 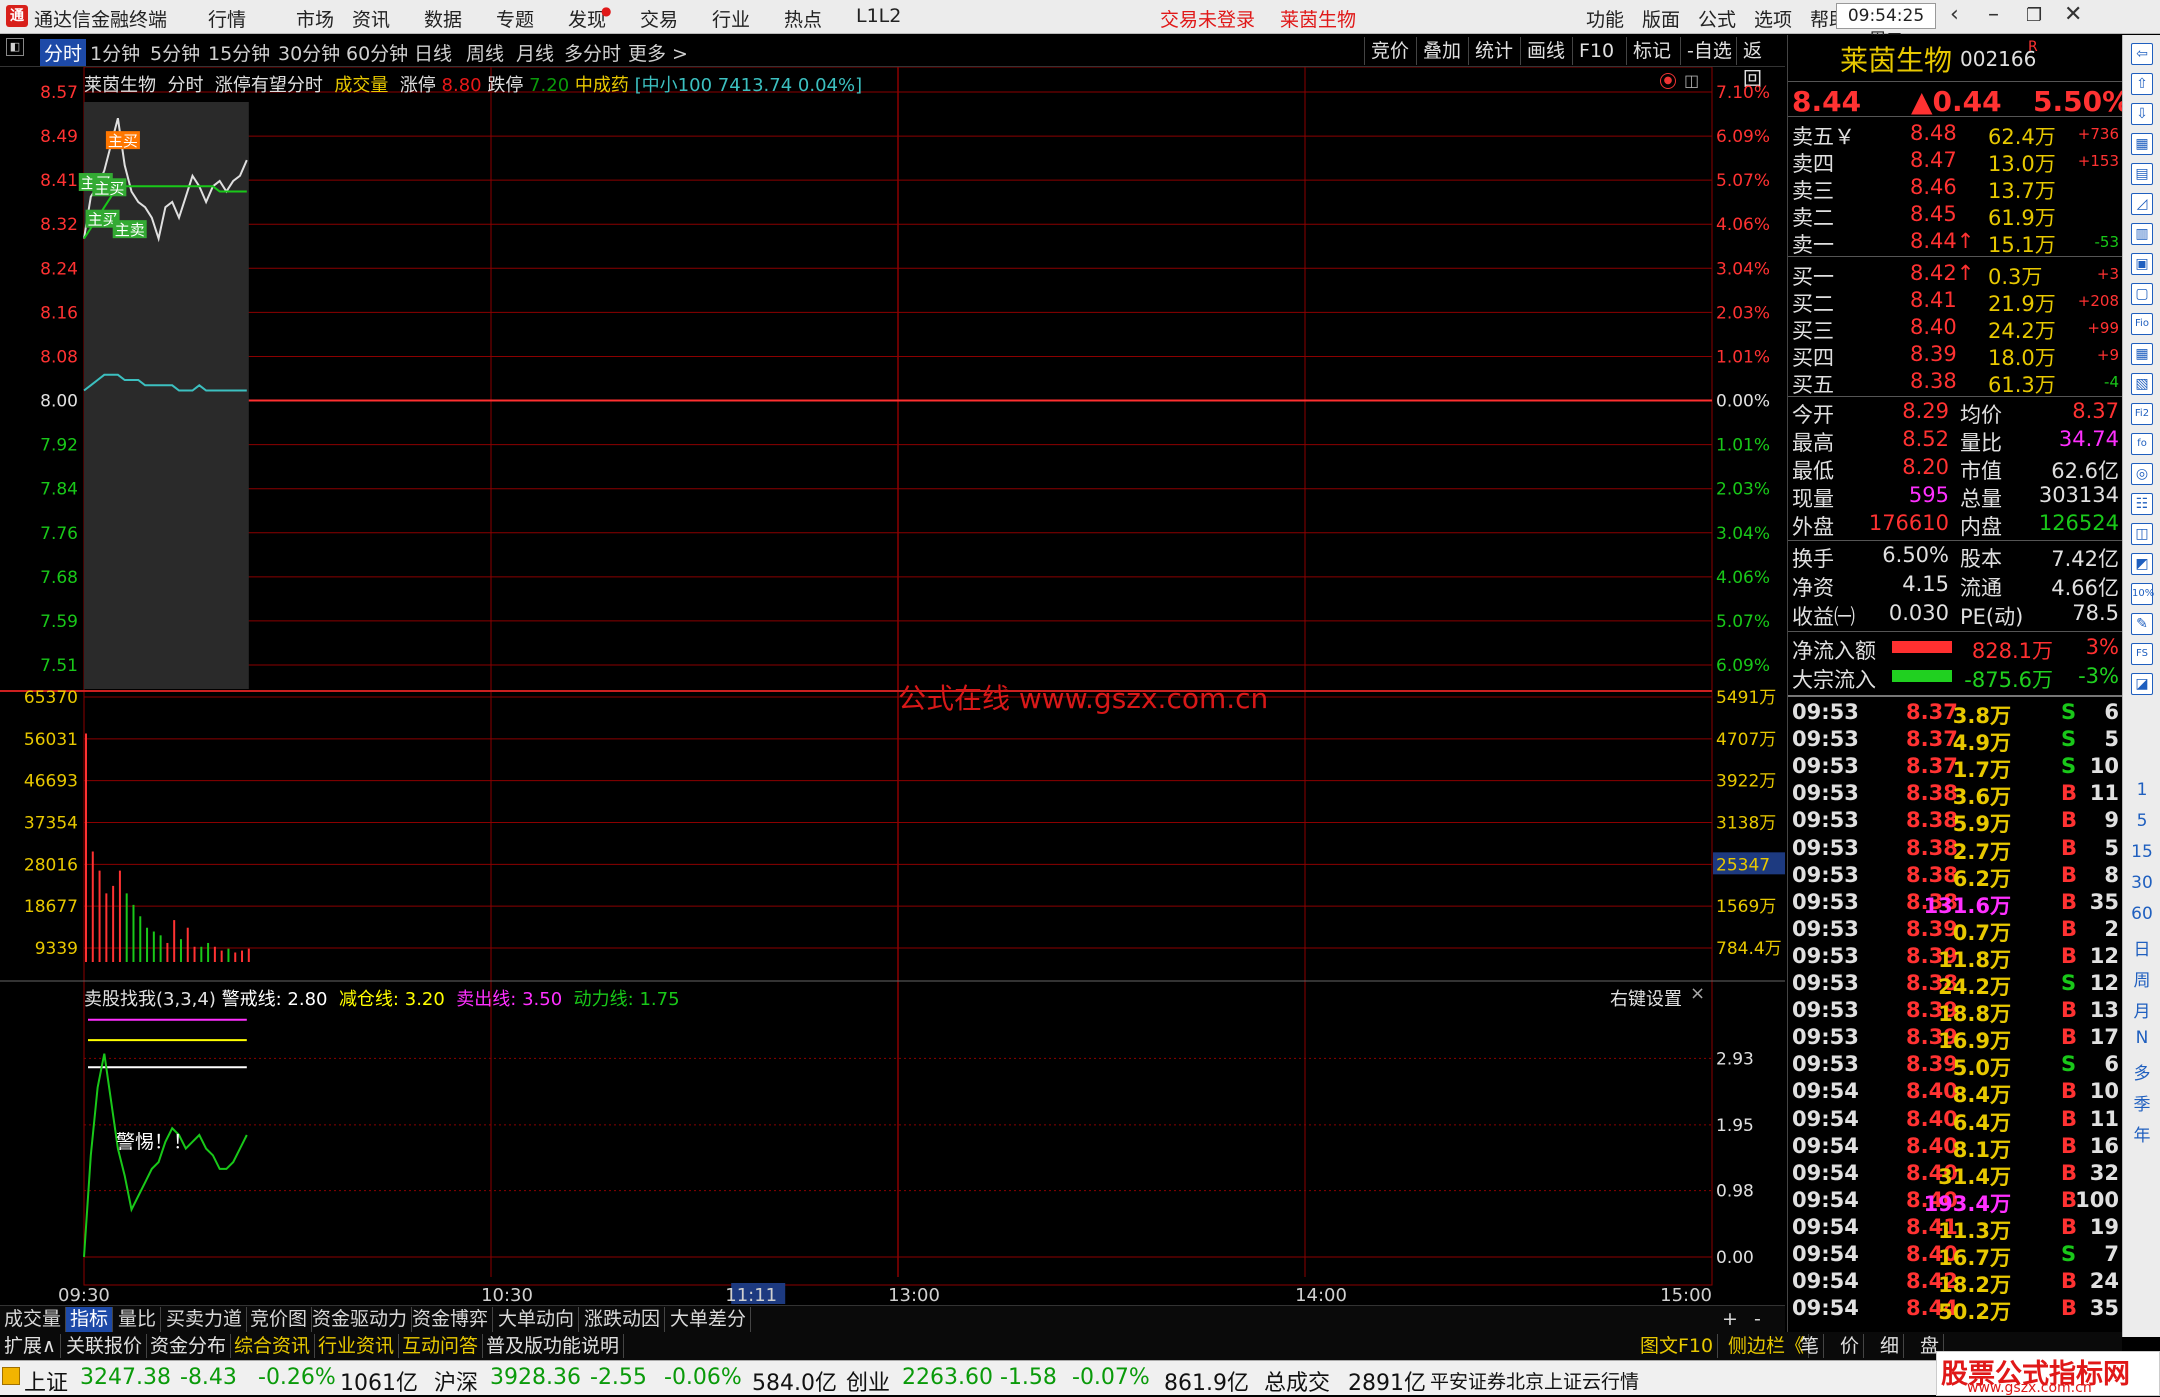 I want to click on side-period-6: 周, so click(x=2142, y=978).